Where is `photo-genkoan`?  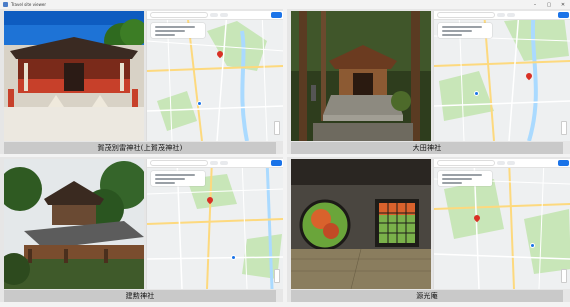
photo-genkoan is located at coordinates (361, 224).